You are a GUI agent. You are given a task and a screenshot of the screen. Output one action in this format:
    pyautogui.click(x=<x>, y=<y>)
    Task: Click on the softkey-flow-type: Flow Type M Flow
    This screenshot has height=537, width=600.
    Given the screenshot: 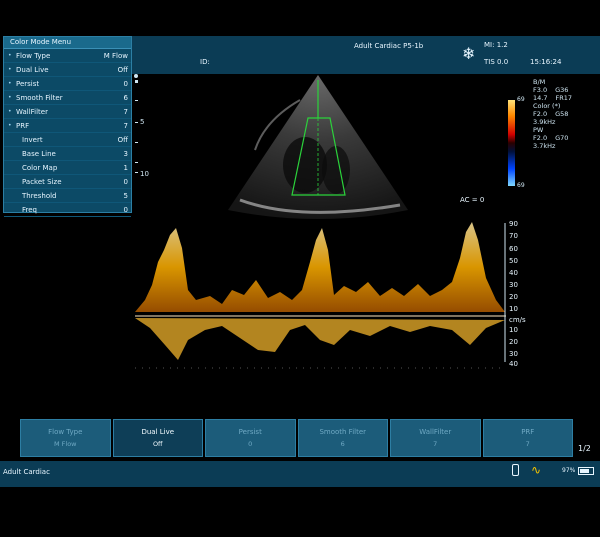 What is the action you would take?
    pyautogui.click(x=65, y=438)
    